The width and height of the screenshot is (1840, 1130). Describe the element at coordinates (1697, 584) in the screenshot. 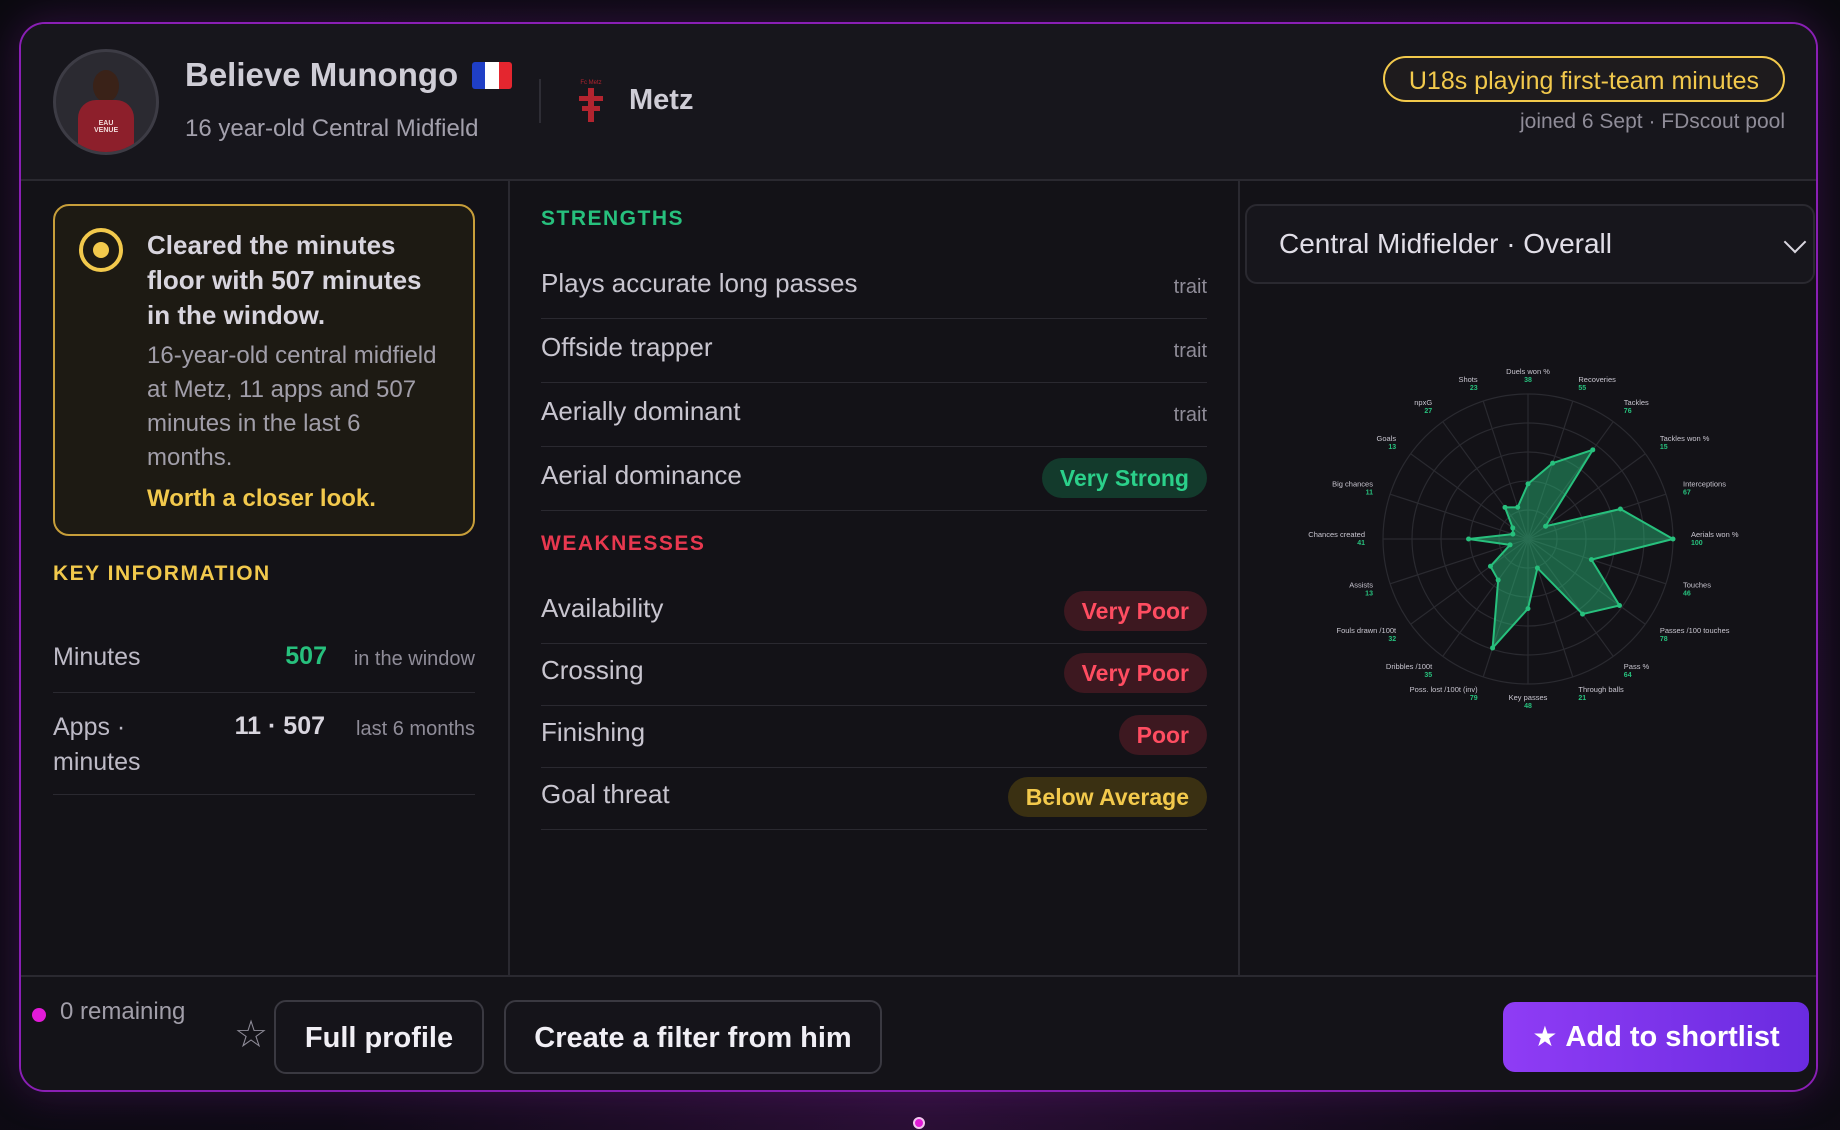

I see `radar-axis-label: Touches` at that location.